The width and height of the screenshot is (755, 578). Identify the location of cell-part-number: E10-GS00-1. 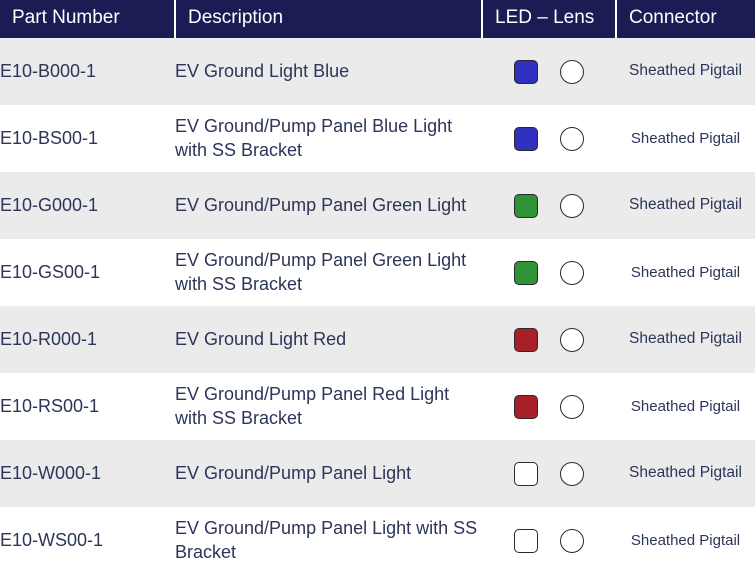
(50, 271).